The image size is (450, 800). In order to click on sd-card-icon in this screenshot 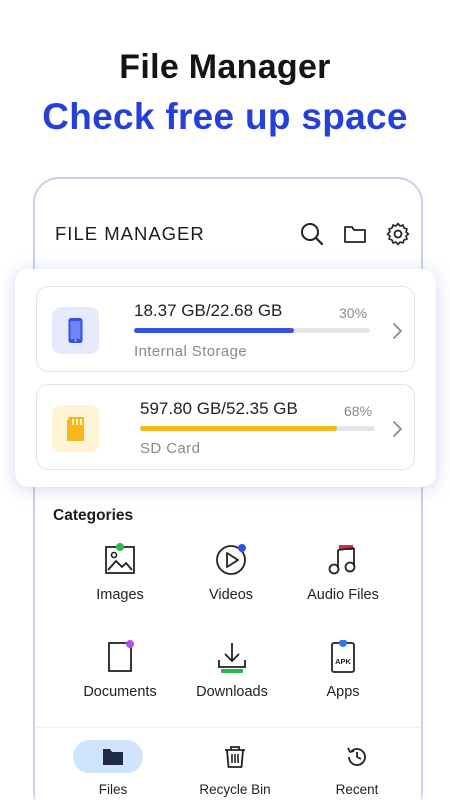, I will do `click(75, 428)`.